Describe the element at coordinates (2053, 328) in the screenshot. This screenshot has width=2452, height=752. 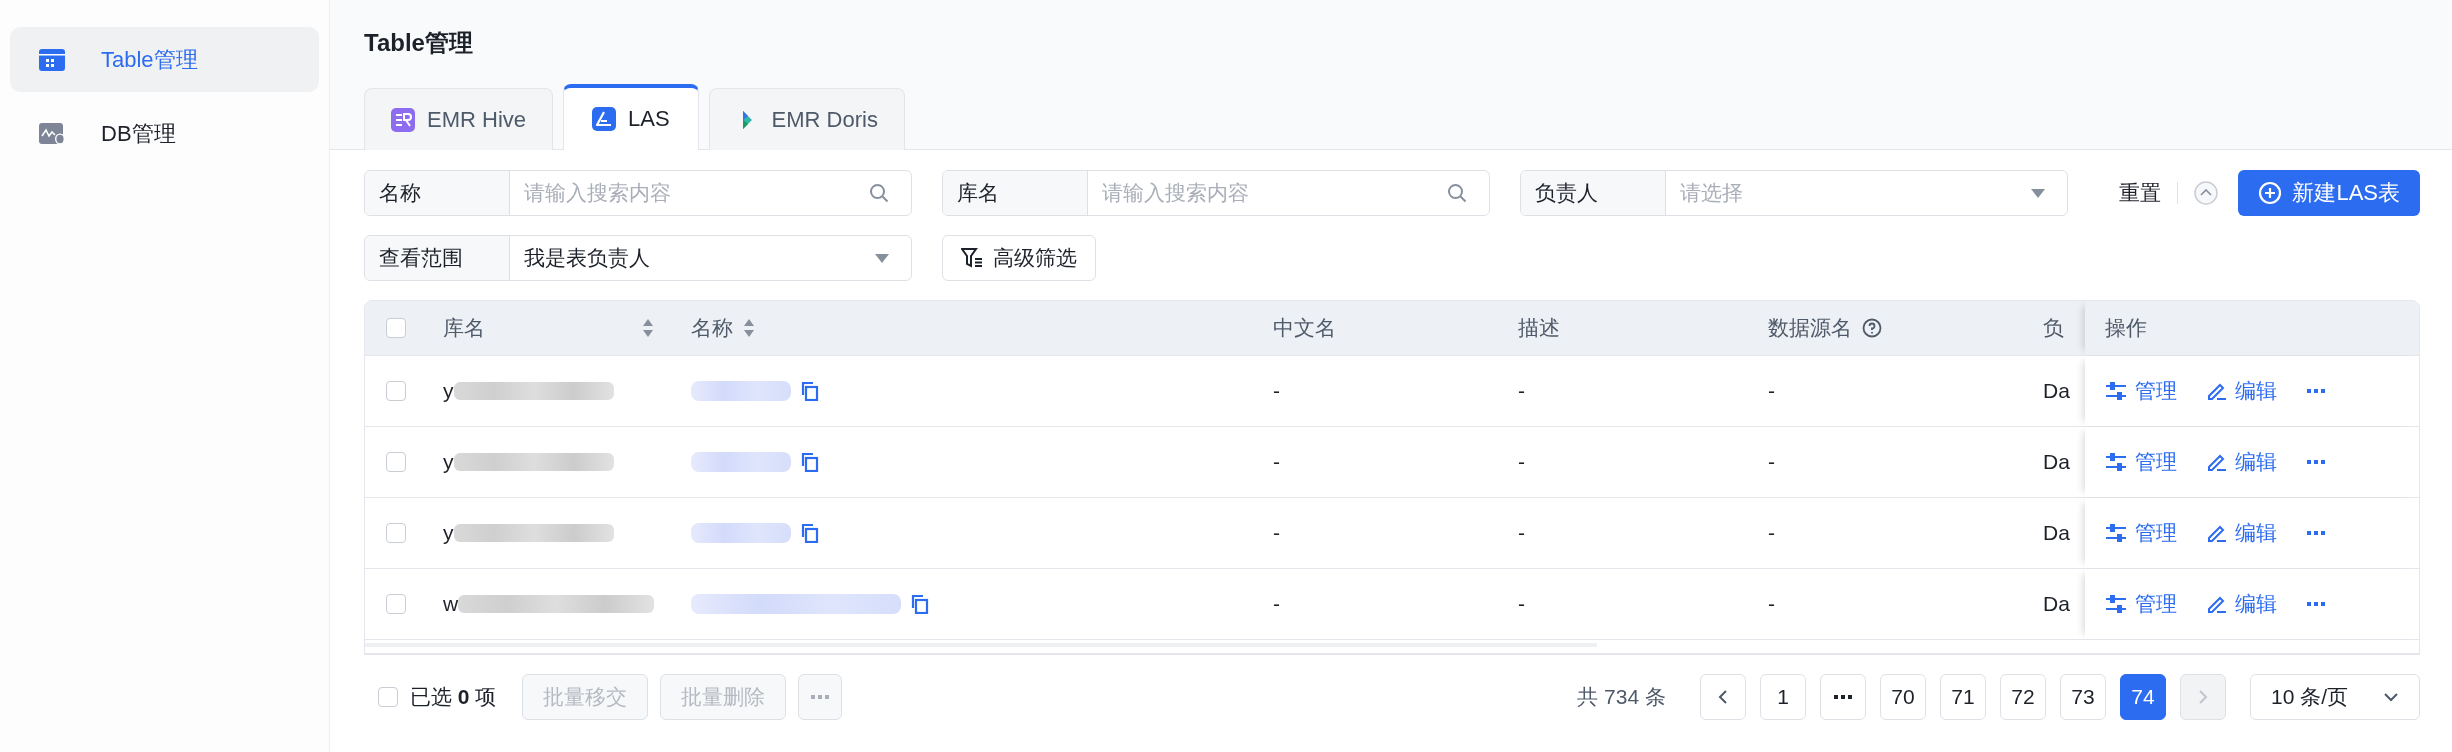
I see `column-header: 负` at that location.